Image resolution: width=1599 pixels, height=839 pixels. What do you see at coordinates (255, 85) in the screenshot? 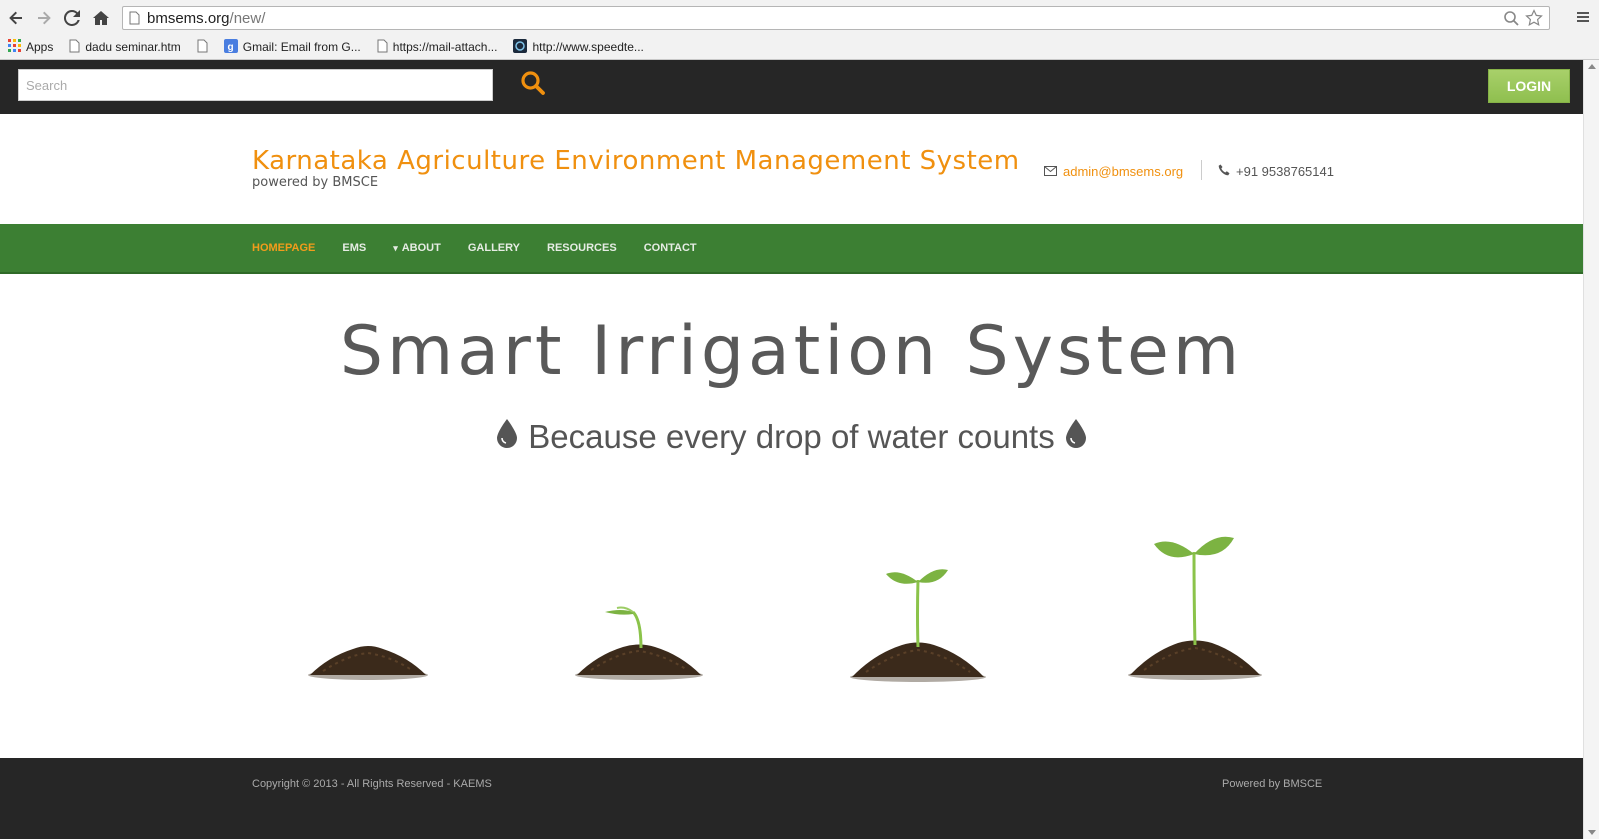
I see `search-input` at bounding box center [255, 85].